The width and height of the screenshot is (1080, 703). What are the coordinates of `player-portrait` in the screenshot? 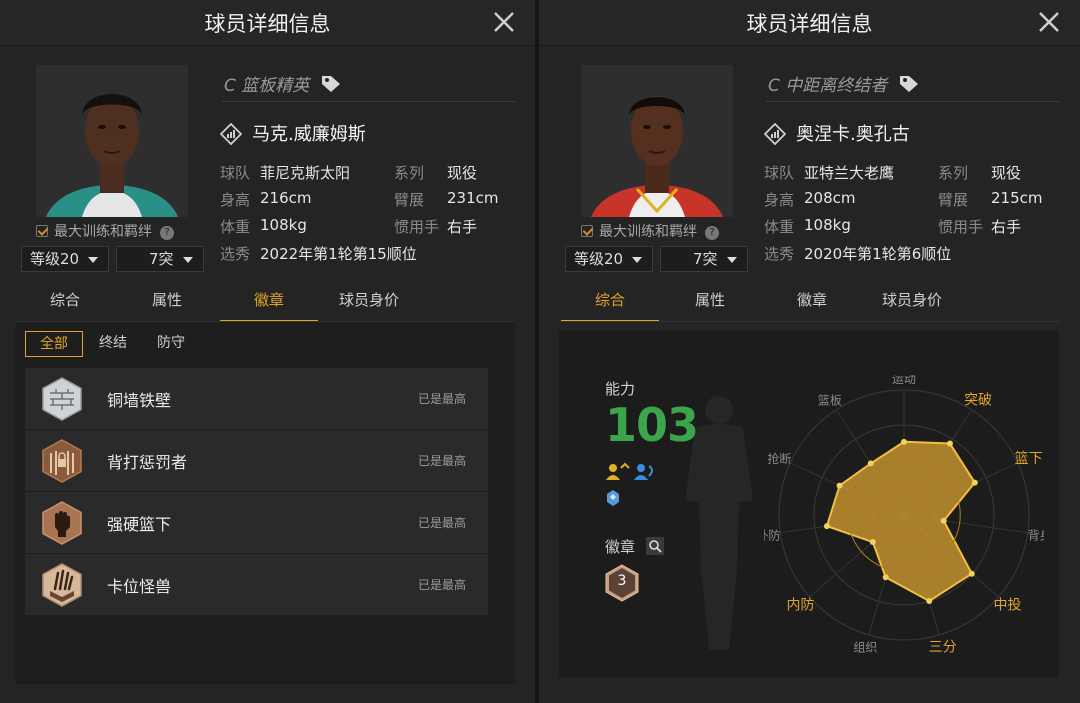 It's located at (657, 141).